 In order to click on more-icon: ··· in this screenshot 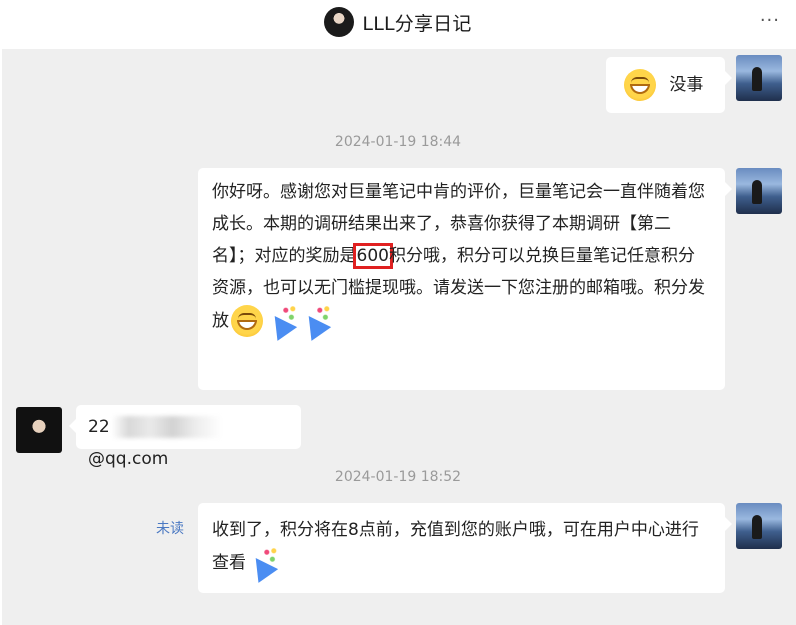, I will do `click(770, 20)`.